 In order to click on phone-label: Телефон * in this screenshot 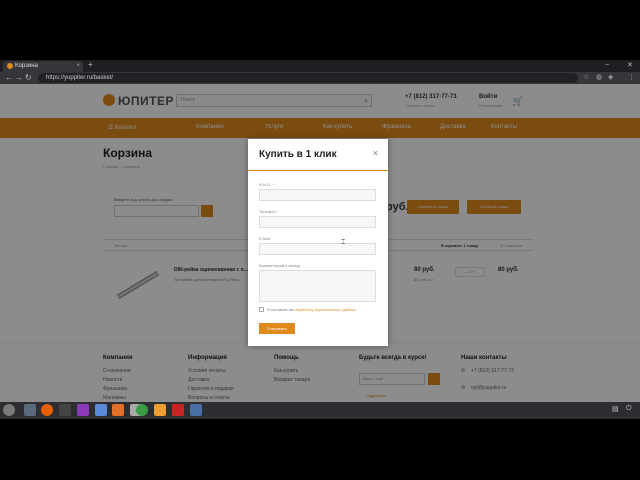, I will do `click(269, 211)`.